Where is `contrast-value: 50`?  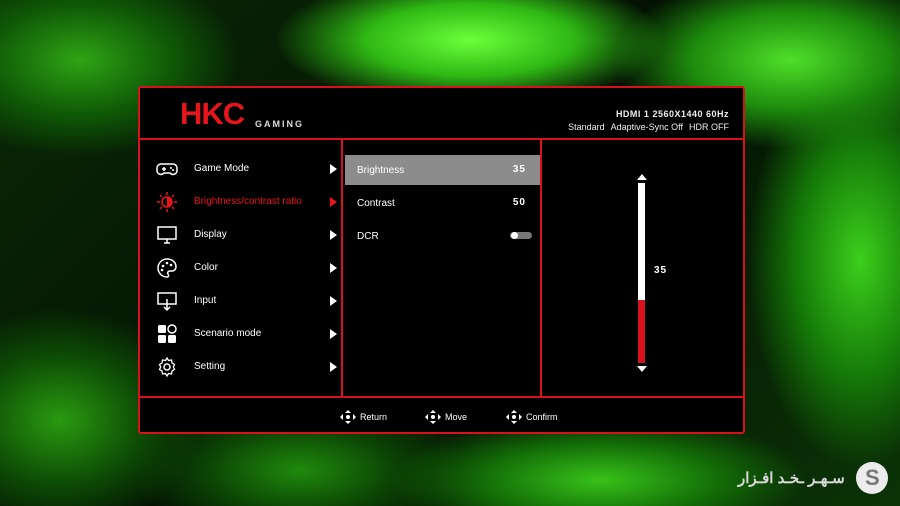
contrast-value: 50 is located at coordinates (519, 202).